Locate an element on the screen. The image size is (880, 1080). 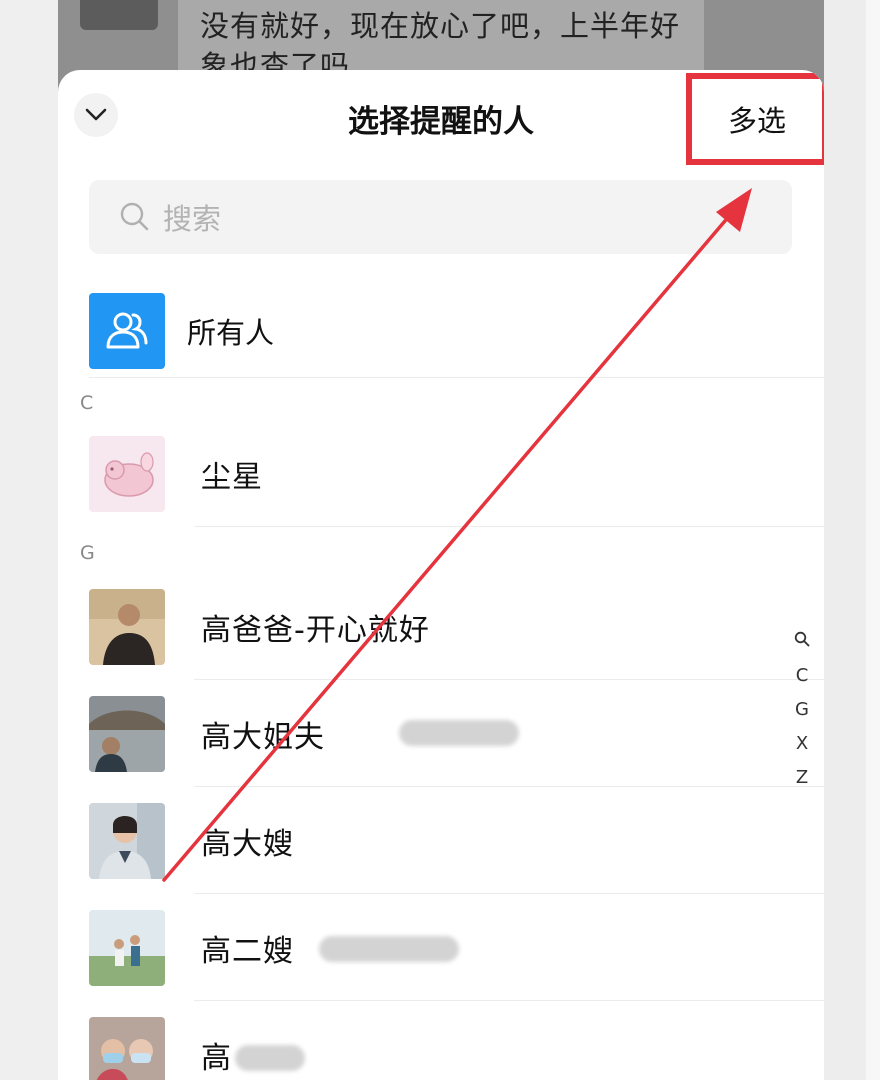
mention-everyone-label: 所有人 is located at coordinates (231, 332).